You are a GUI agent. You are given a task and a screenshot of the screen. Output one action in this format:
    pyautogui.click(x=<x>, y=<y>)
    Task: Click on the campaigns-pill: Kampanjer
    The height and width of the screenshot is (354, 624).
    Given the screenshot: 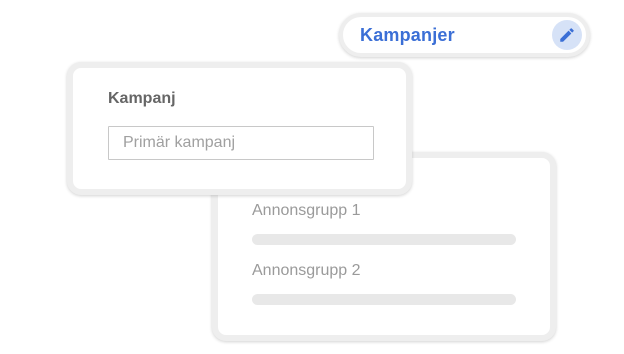 What is the action you would take?
    pyautogui.click(x=464, y=35)
    